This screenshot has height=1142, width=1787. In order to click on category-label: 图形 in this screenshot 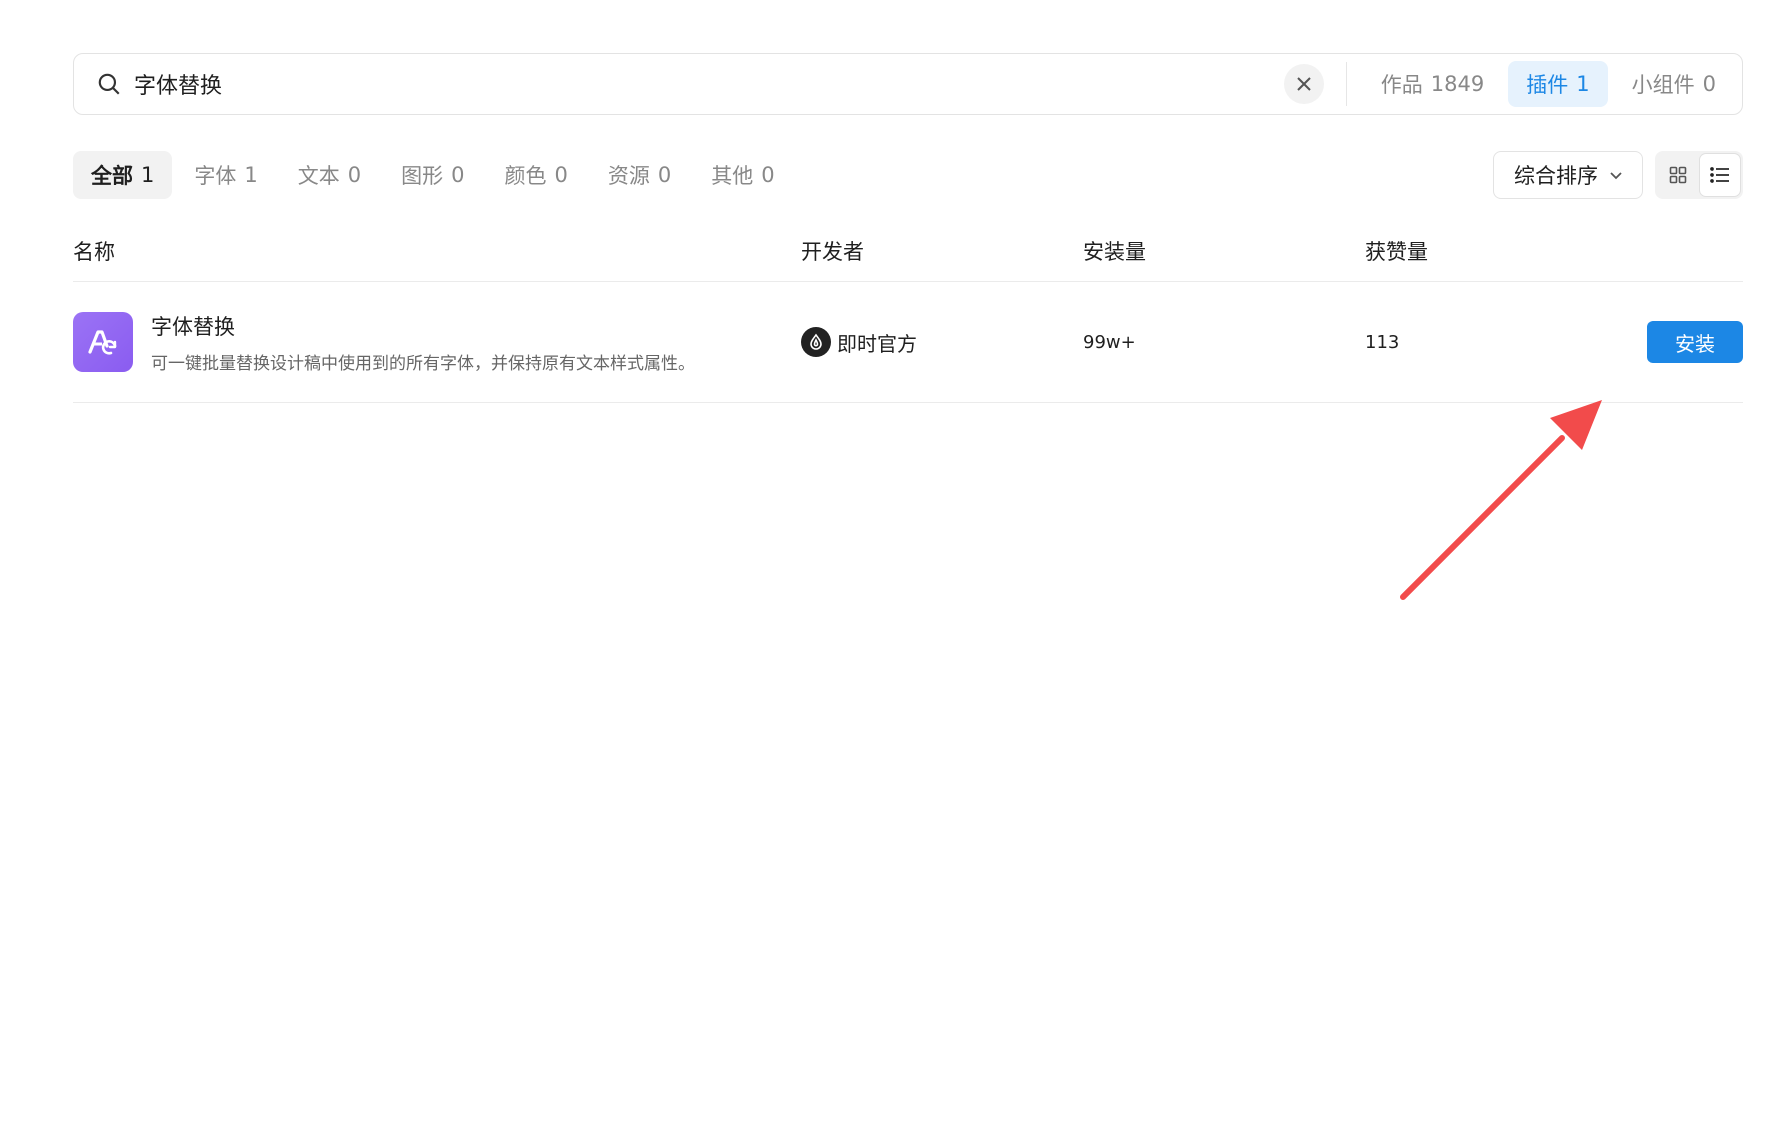, I will do `click(422, 176)`.